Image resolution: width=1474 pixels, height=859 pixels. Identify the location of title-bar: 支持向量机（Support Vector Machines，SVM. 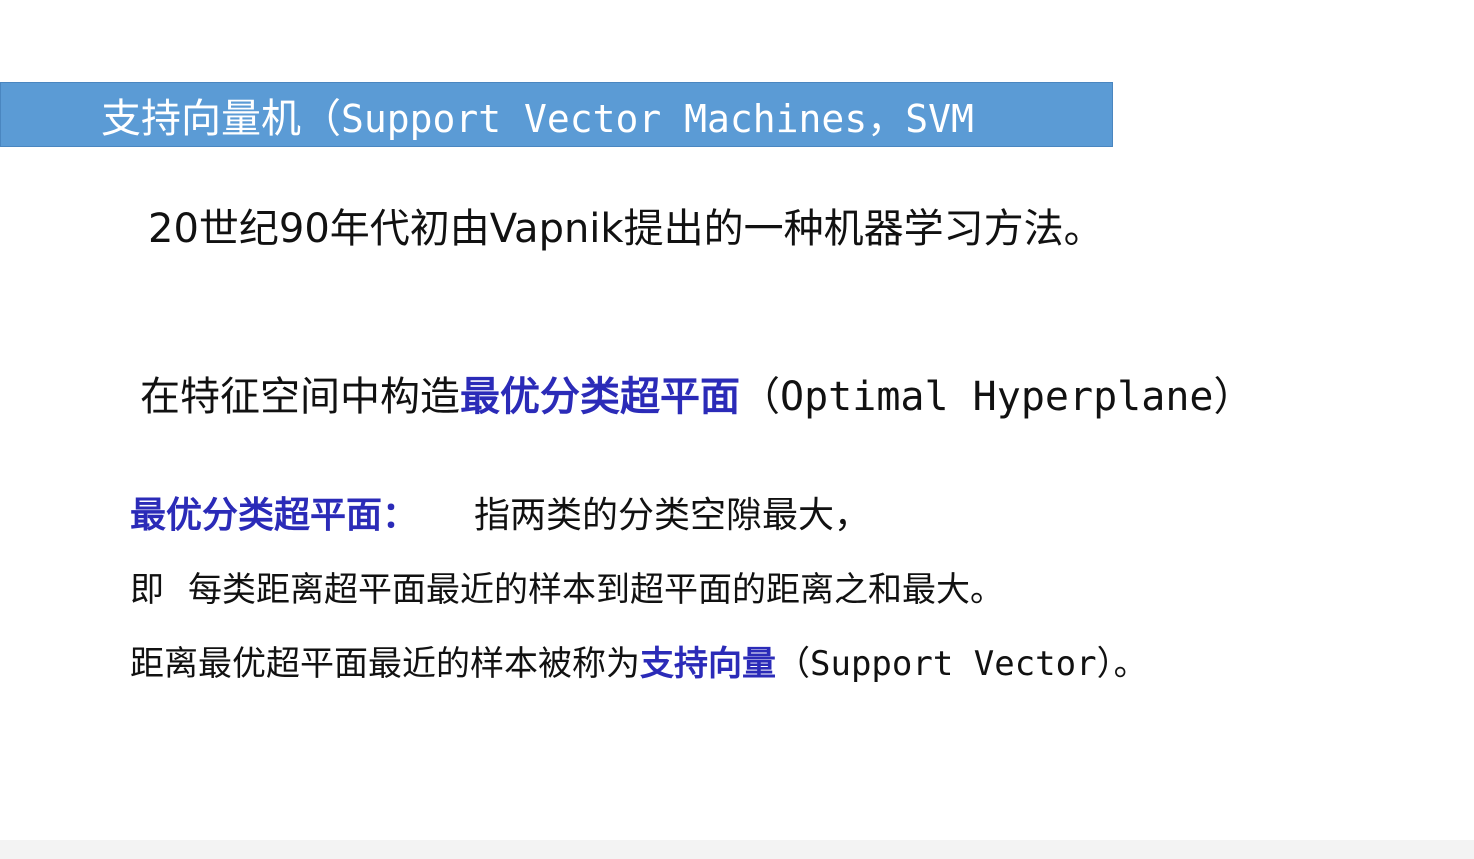
(556, 114).